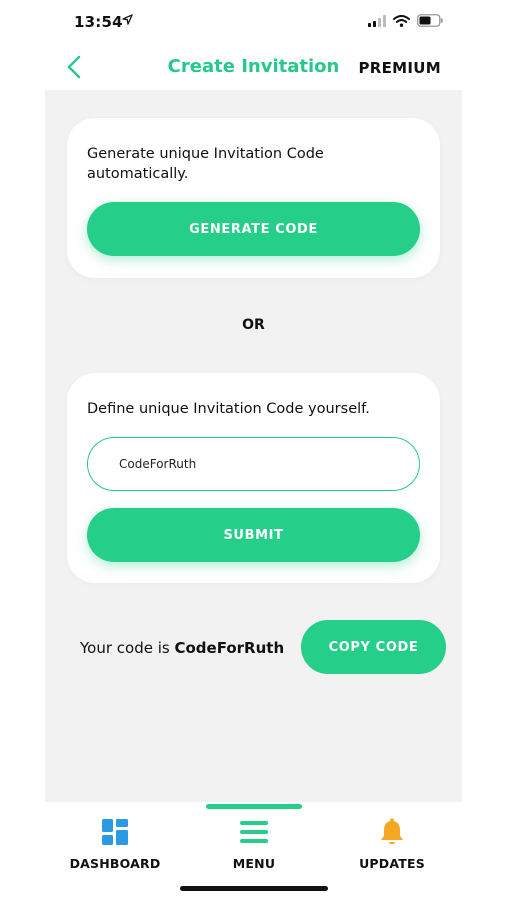  I want to click on define-code-description: Define unique Invitation Code yourself., so click(228, 409).